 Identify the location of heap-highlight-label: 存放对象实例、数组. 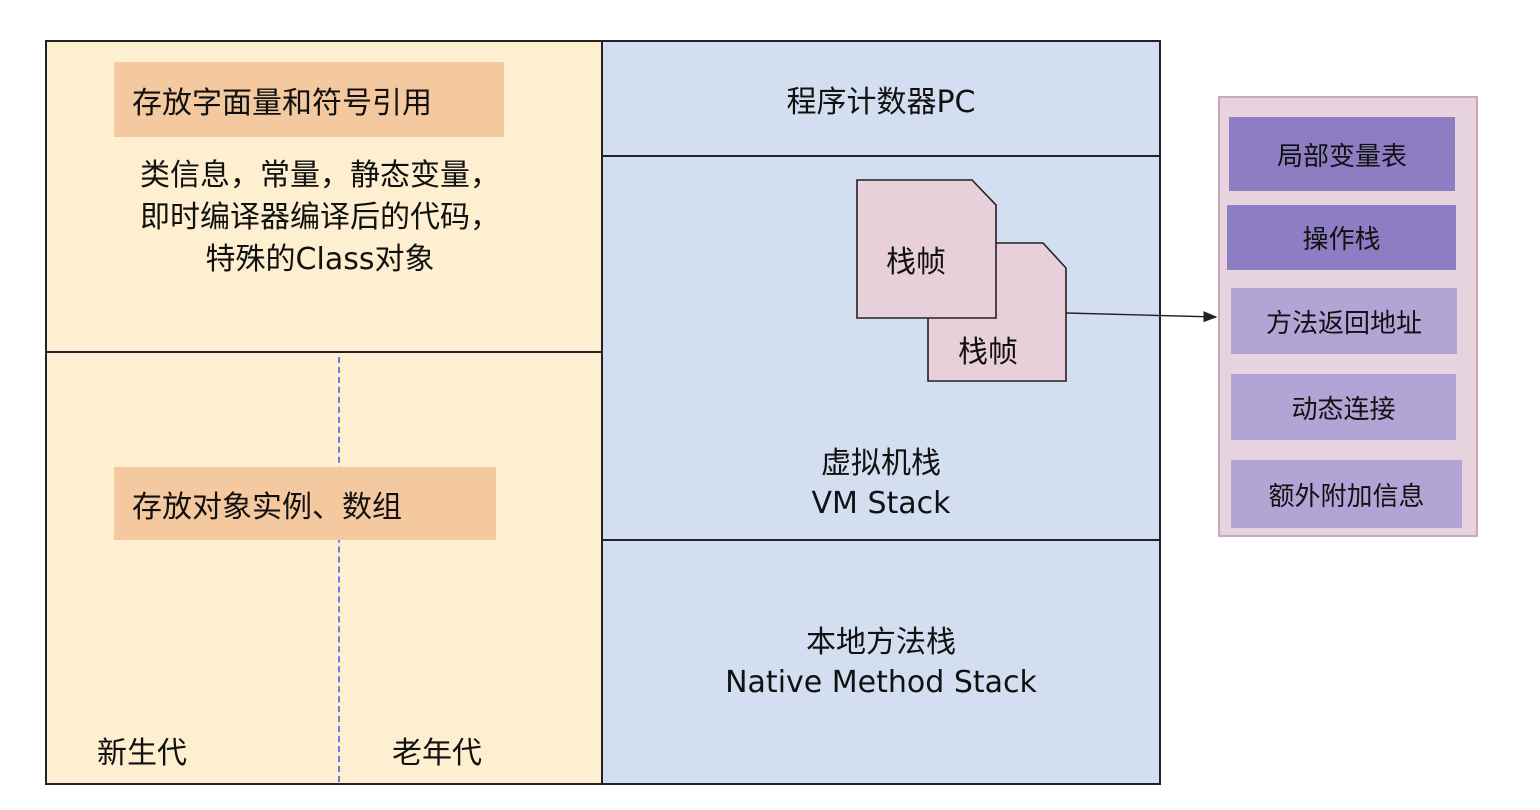
(305, 503).